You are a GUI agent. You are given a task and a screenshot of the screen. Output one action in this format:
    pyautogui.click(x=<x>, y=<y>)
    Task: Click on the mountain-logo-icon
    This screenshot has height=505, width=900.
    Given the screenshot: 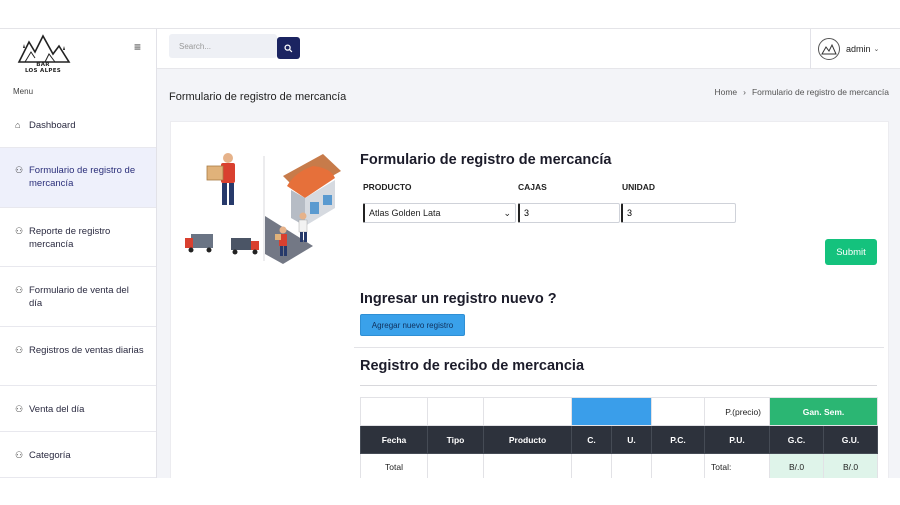 What is the action you would take?
    pyautogui.click(x=44, y=48)
    